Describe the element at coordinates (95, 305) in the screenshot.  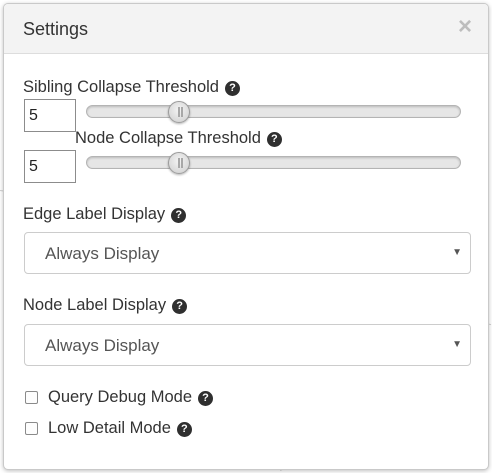
I see `node-label-display-text: Node Label Display` at that location.